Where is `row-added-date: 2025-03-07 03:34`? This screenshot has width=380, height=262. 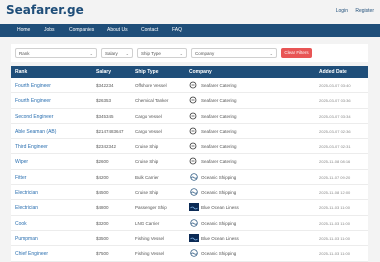 row-added-date: 2025-03-07 03:34 is located at coordinates (335, 116).